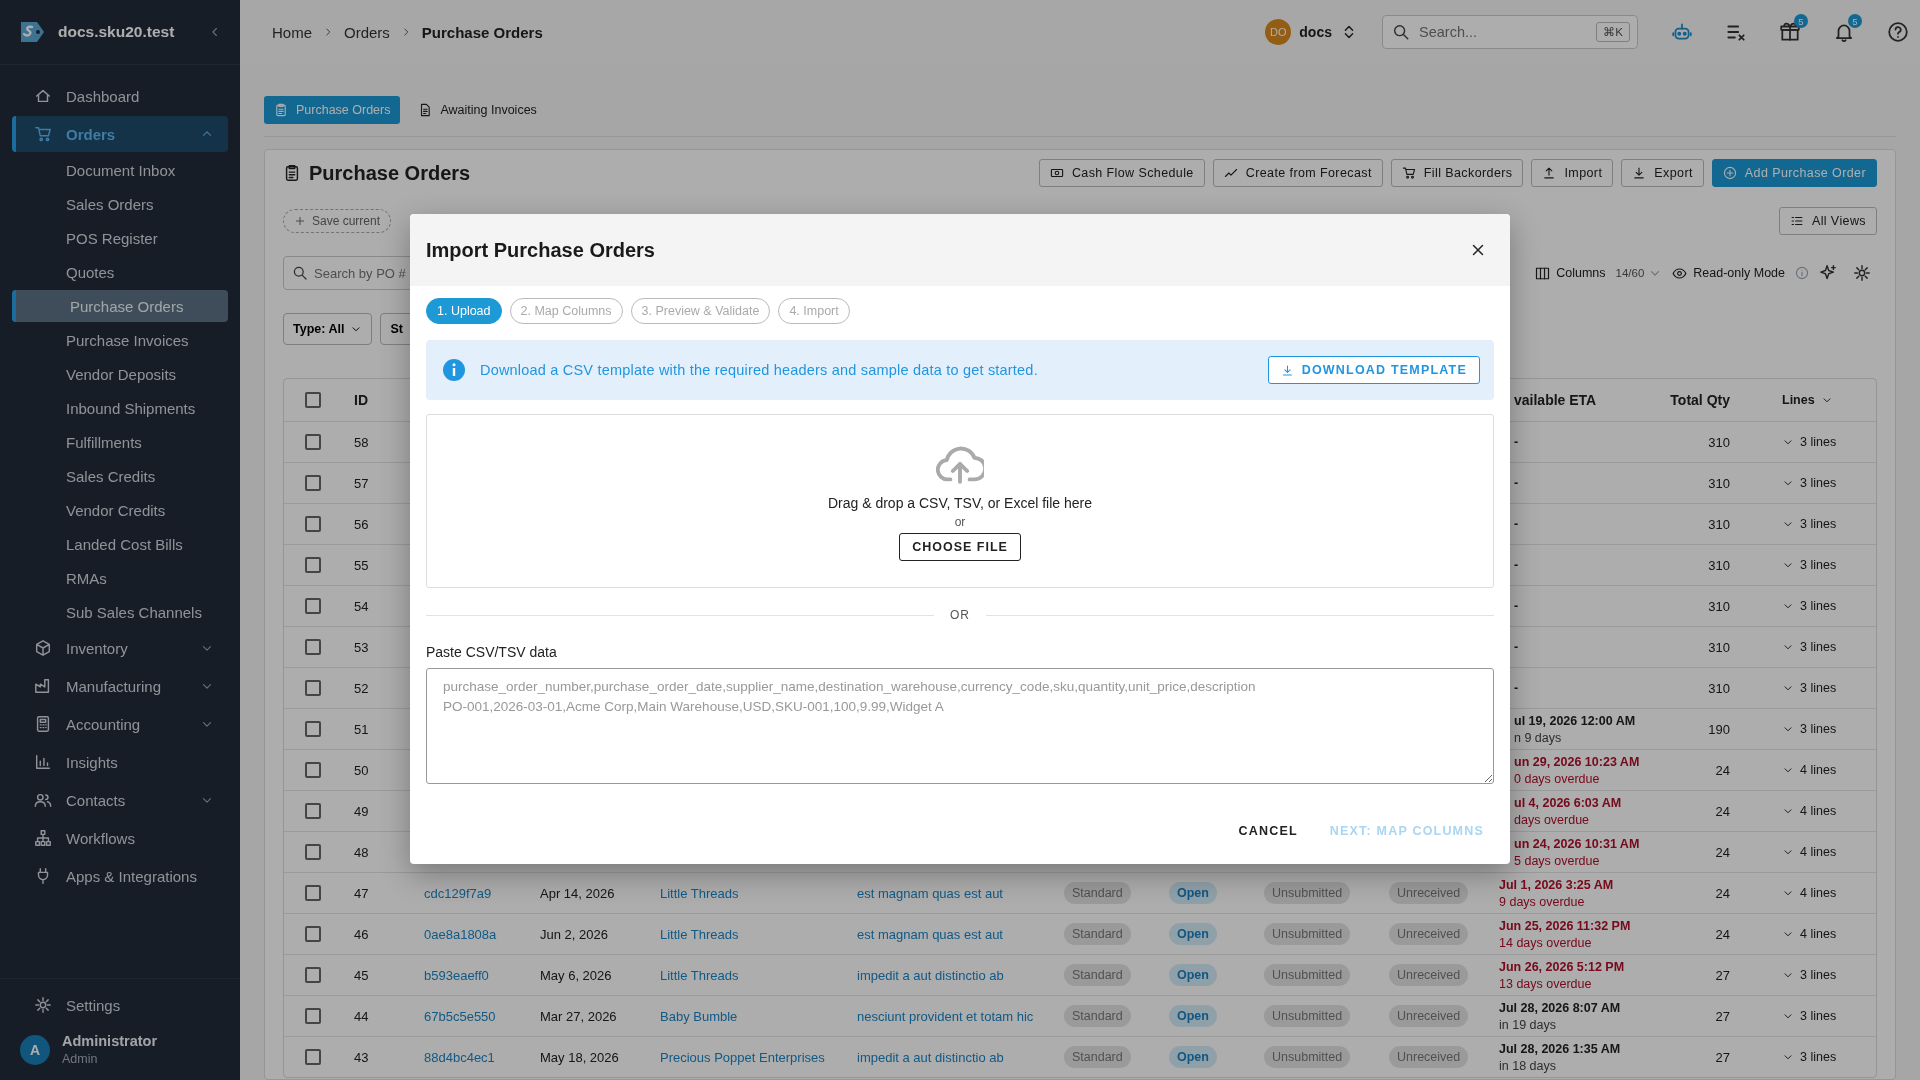 This screenshot has height=1080, width=1920. What do you see at coordinates (120, 238) in the screenshot?
I see `sidebar-subitem: POS Register` at bounding box center [120, 238].